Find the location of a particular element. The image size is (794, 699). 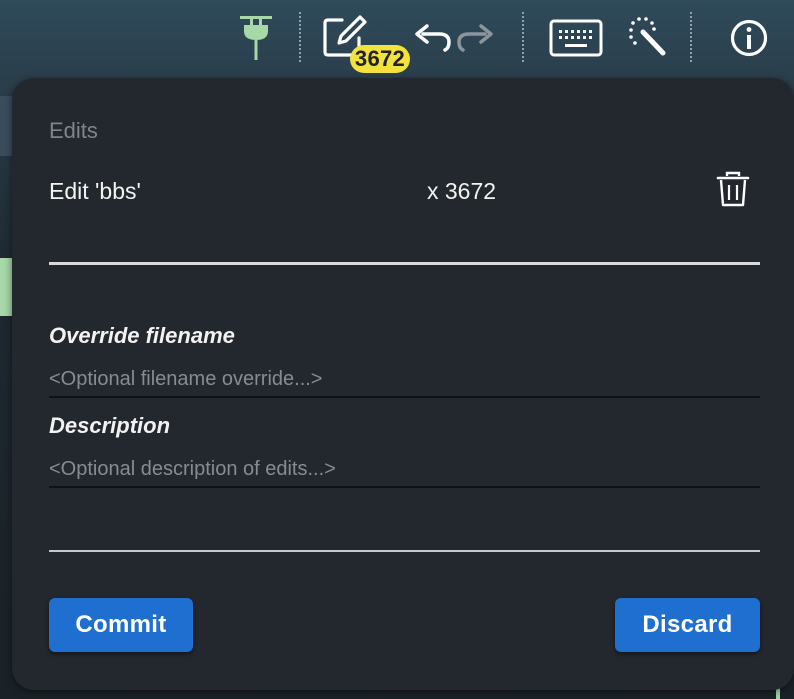

undo-icon is located at coordinates (433, 37).